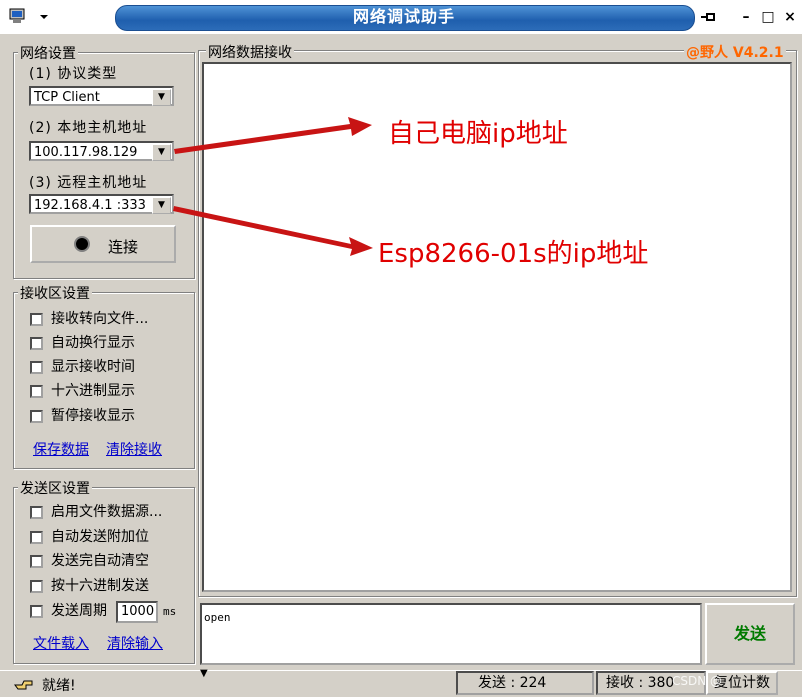 Image resolution: width=802 pixels, height=697 pixels. I want to click on remote-ip-annotation: Esp8266-01s的ip地址, so click(513, 254).